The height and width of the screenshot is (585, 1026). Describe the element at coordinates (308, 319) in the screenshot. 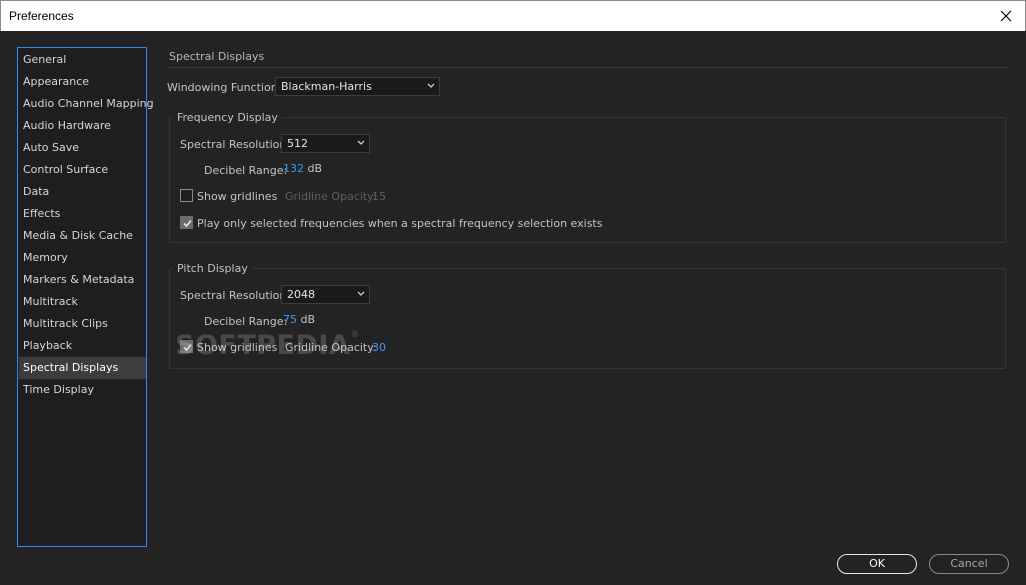

I see `pitch-decibel-unit: dB` at that location.